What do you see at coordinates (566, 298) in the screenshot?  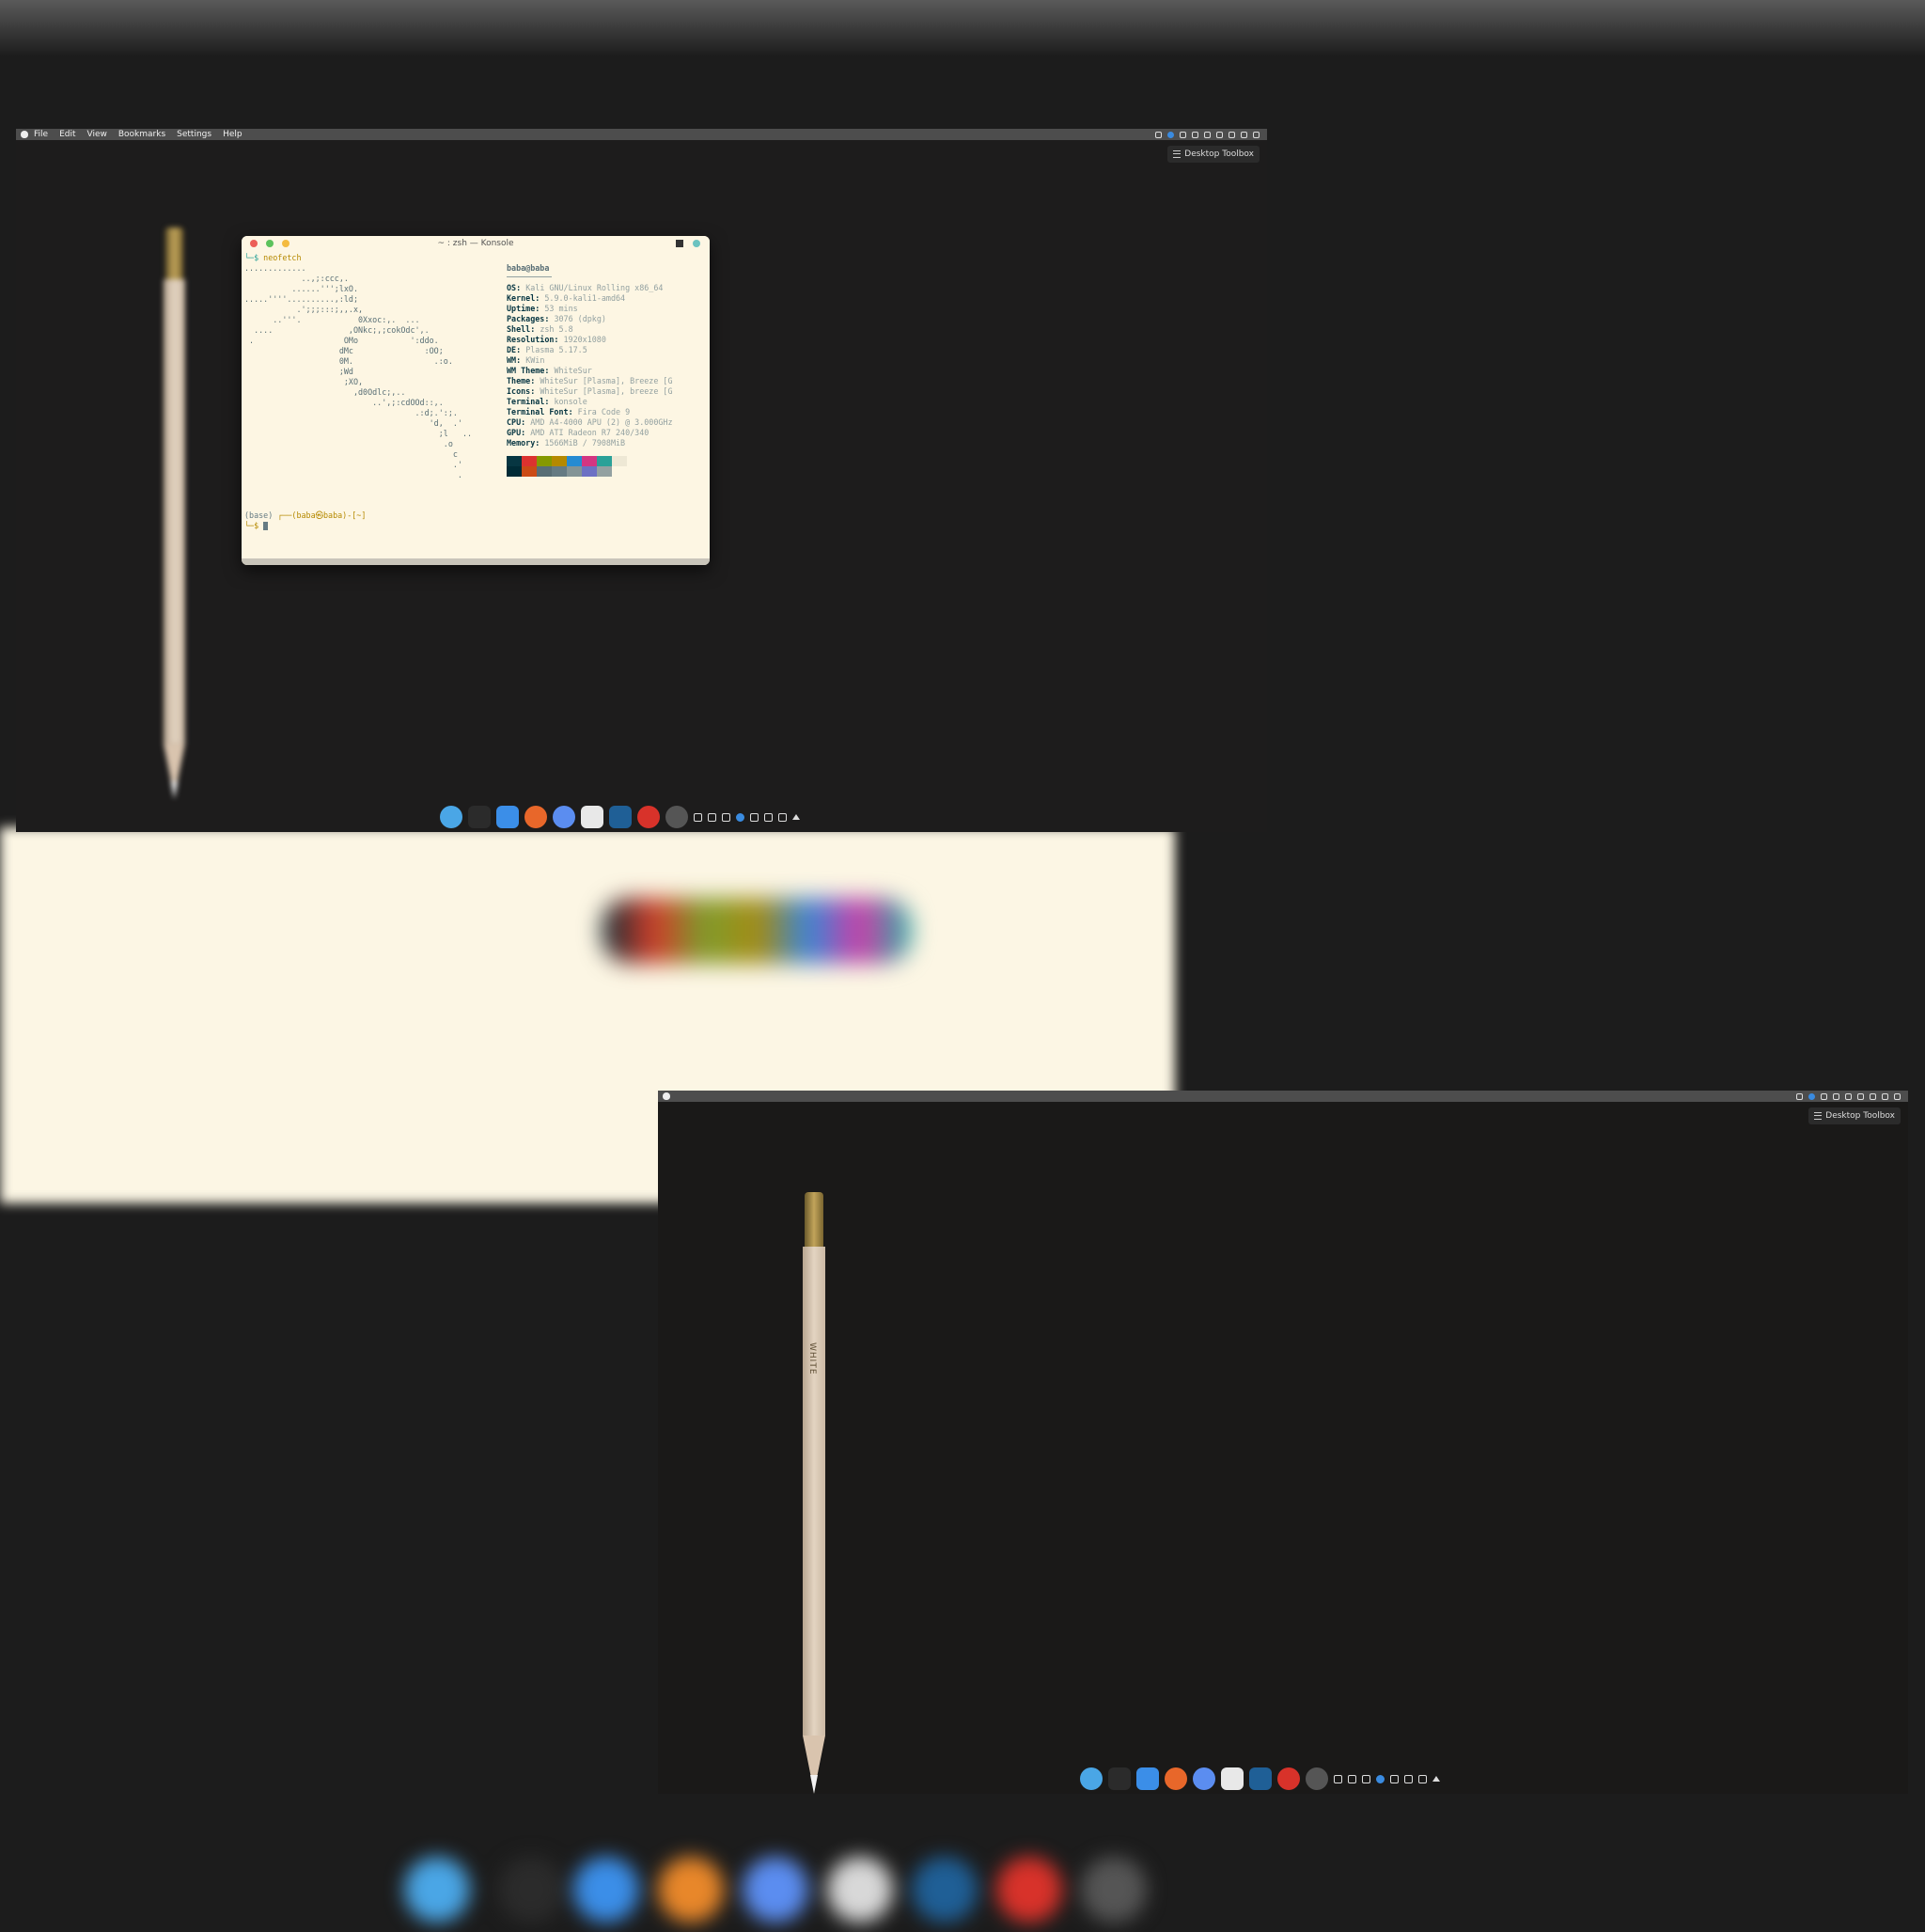 I see `info-row: Kernel: 5.9.0-kali1-amd64` at bounding box center [566, 298].